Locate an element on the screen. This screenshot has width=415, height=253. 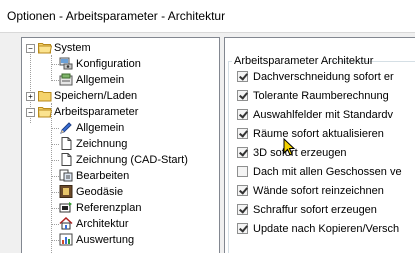
tree-item-allgemein: Allgemein is located at coordinates (120, 128).